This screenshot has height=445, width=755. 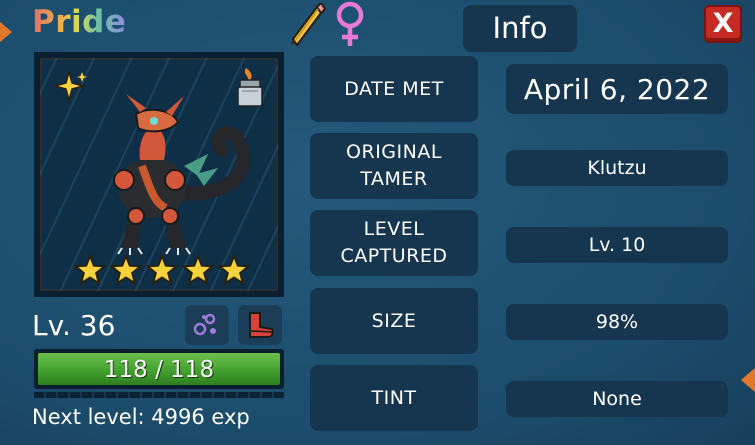 I want to click on pet-name: Pride, so click(x=79, y=22).